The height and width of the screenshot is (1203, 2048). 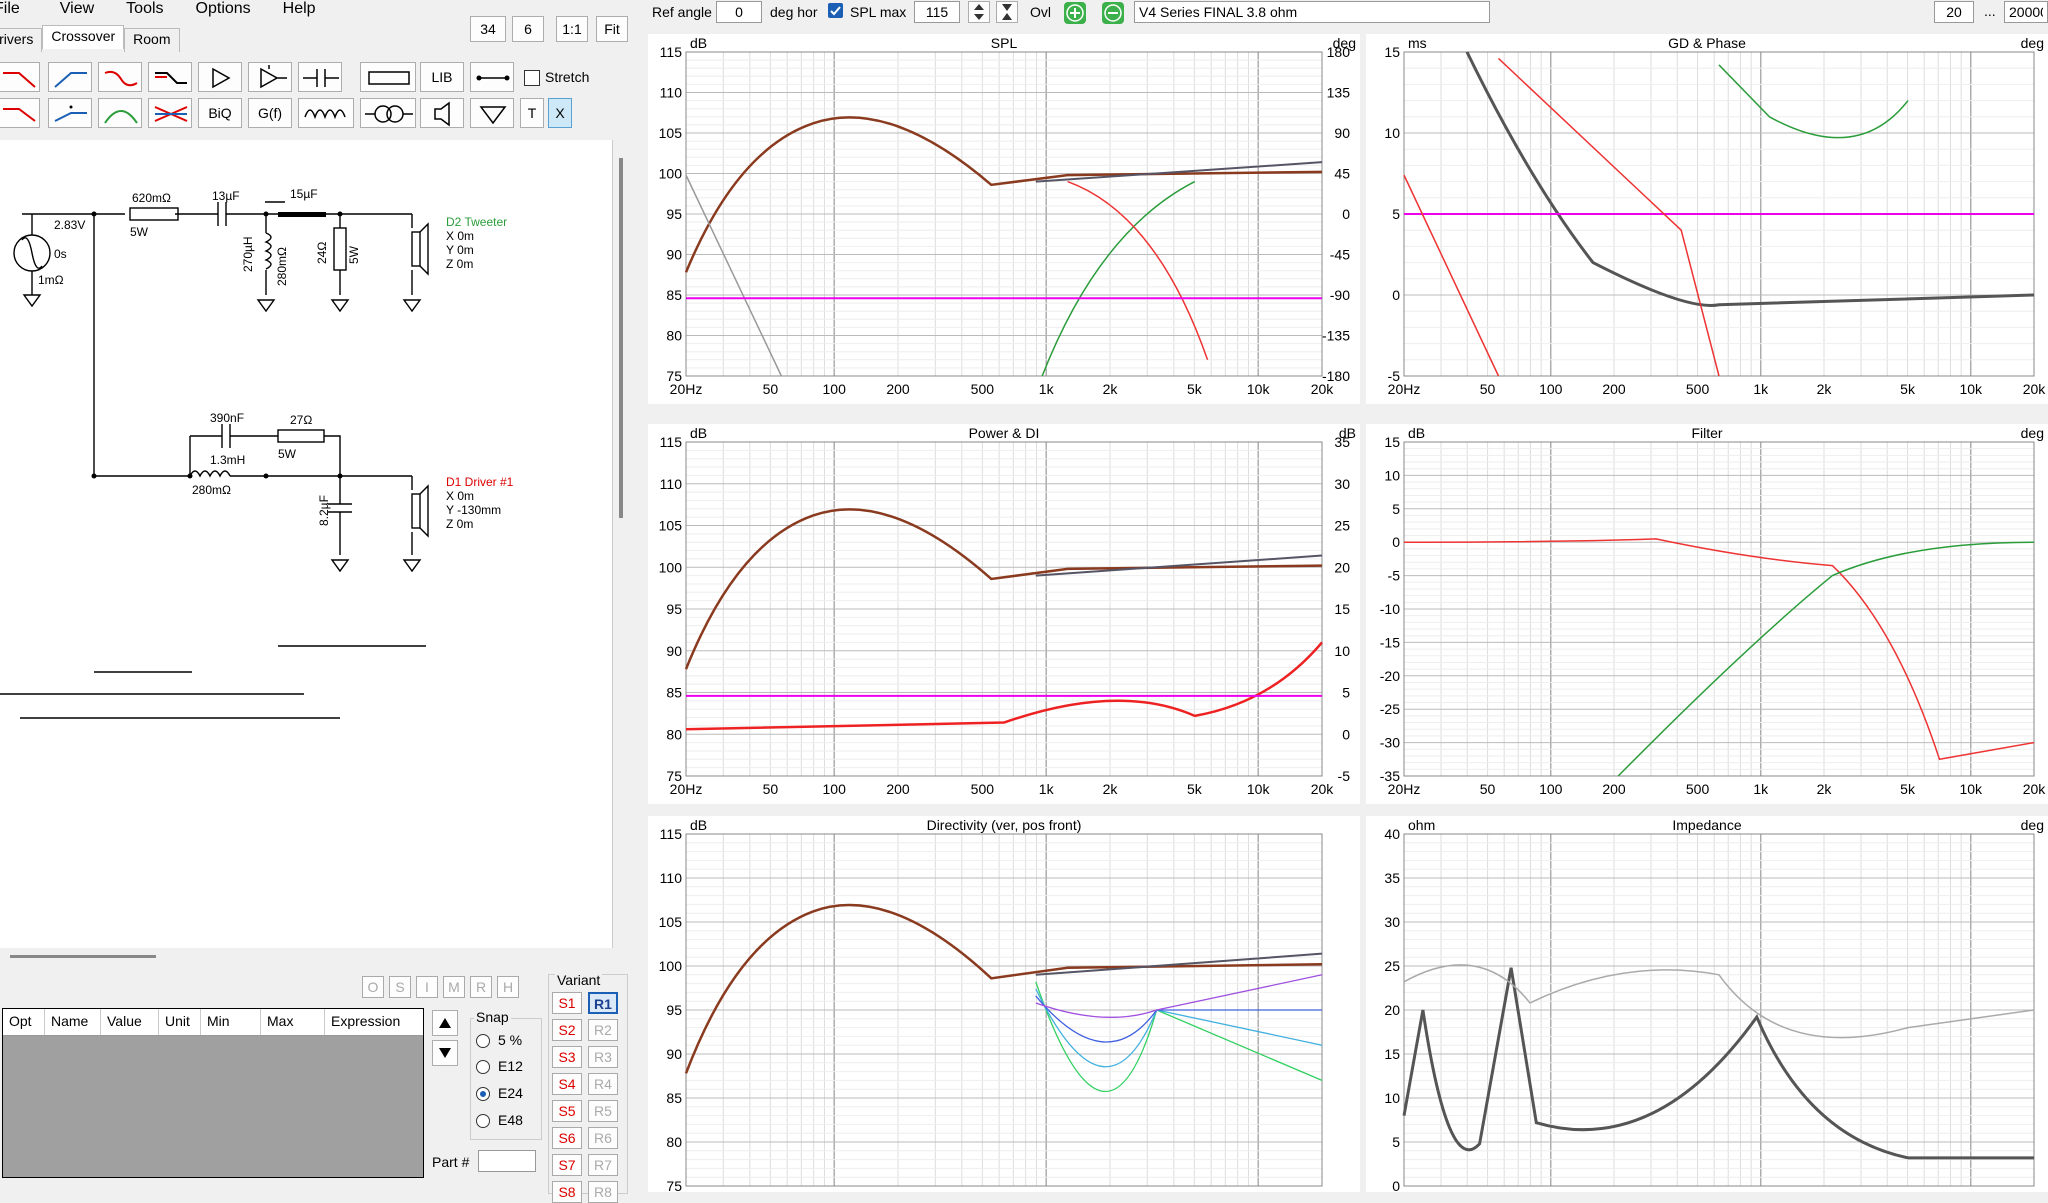 I want to click on snap-e48-radio, so click(x=483, y=1121).